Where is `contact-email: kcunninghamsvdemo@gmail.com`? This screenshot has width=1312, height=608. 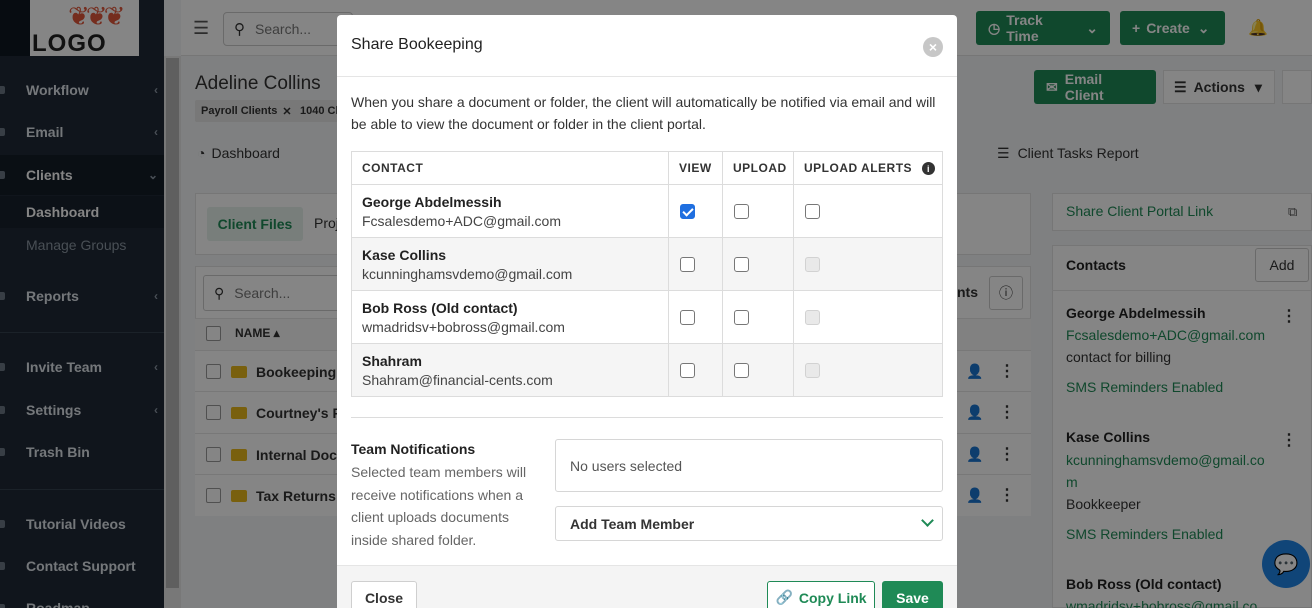
contact-email: kcunninghamsvdemo@gmail.com is located at coordinates (467, 273).